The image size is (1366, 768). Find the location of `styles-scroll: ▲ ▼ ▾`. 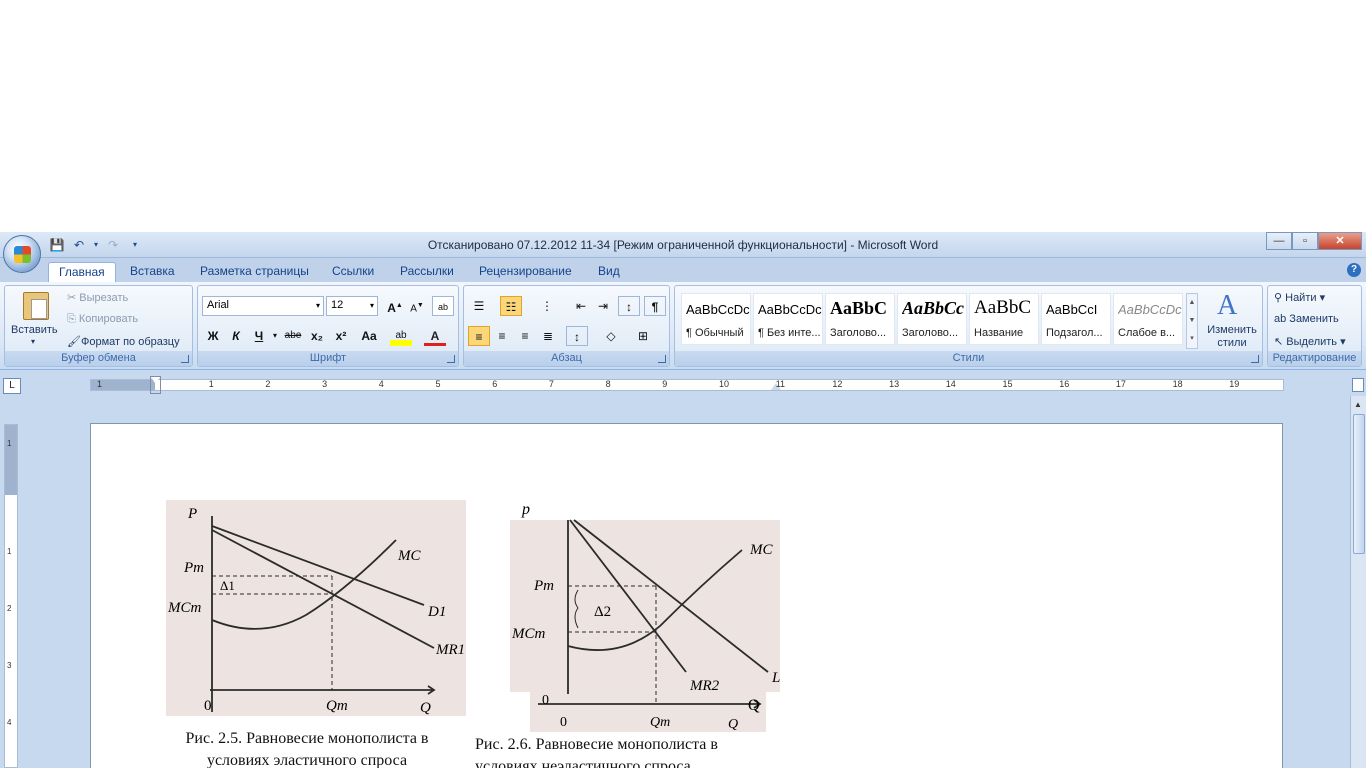

styles-scroll: ▲ ▼ ▾ is located at coordinates (1192, 321).